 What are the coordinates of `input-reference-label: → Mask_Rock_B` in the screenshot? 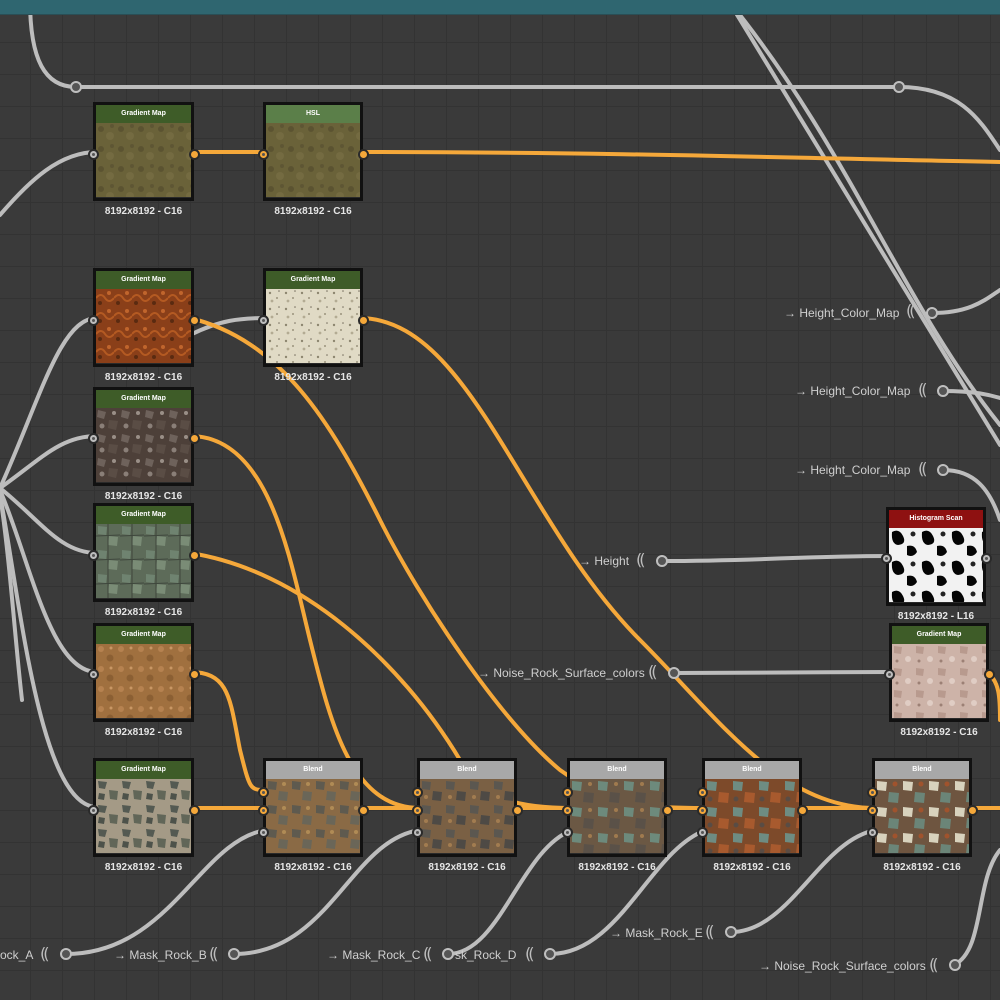 It's located at (160, 955).